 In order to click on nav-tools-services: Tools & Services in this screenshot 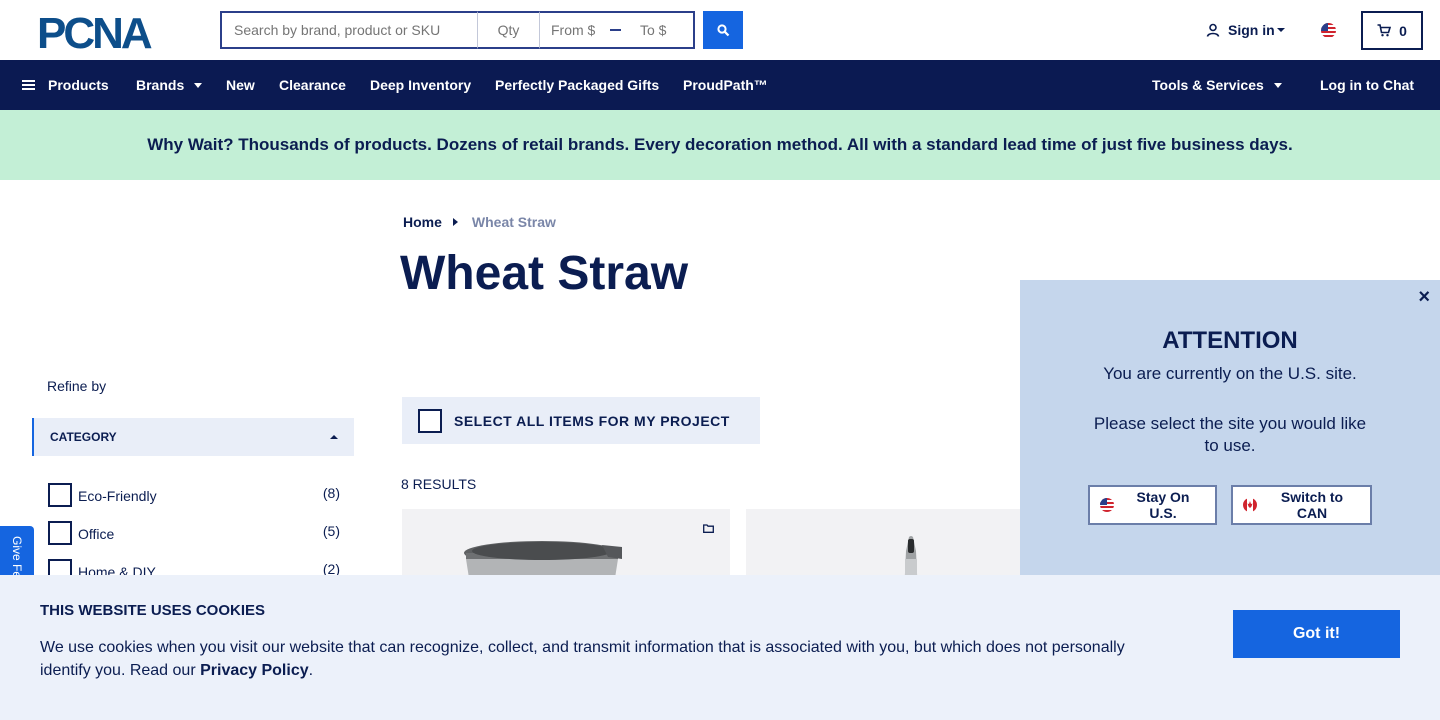, I will do `click(1217, 85)`.